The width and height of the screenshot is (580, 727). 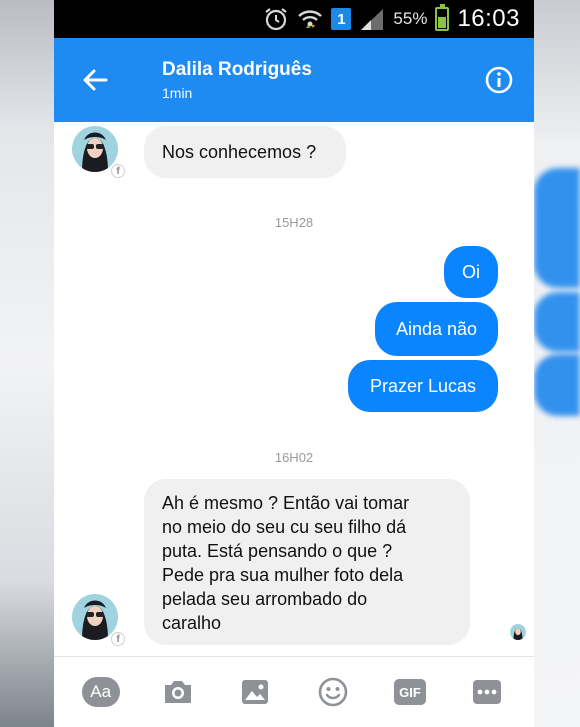 I want to click on contact-info: Dalila Rodriguês 1min, so click(x=300, y=80).